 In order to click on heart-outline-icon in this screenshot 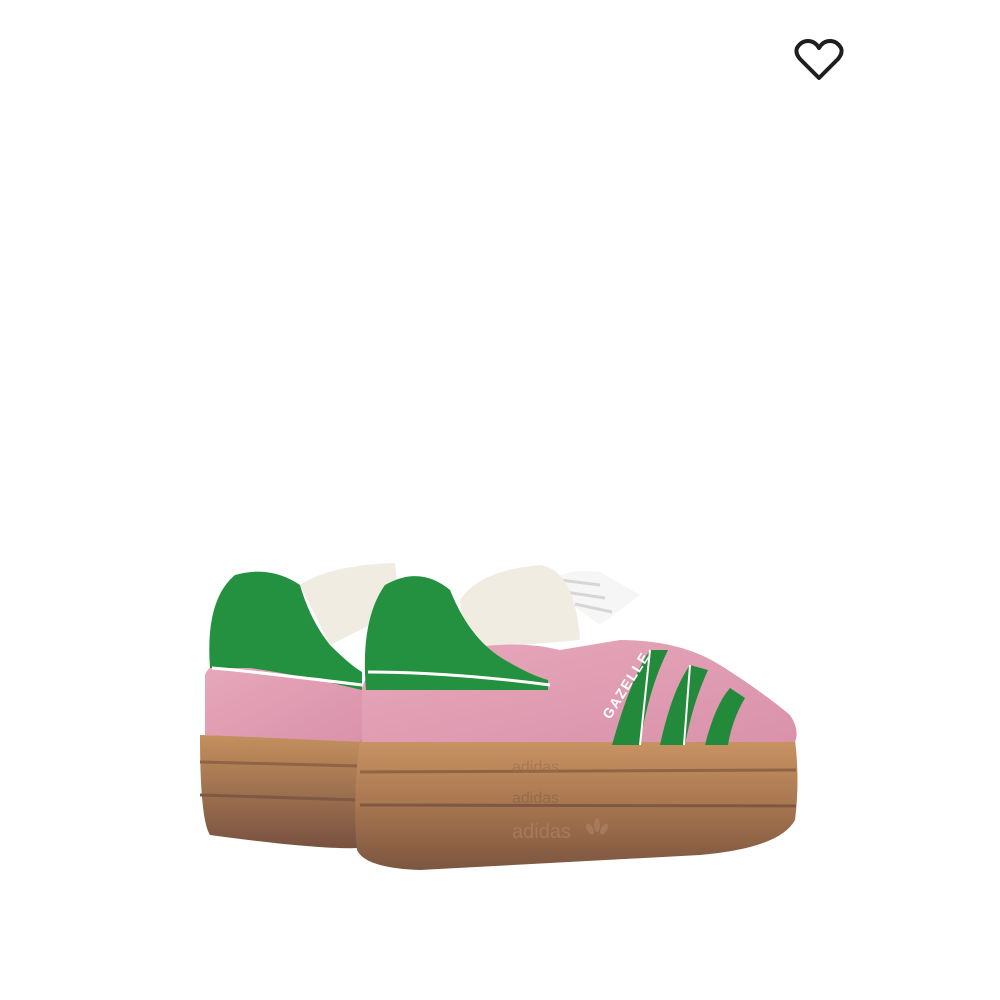, I will do `click(819, 59)`.